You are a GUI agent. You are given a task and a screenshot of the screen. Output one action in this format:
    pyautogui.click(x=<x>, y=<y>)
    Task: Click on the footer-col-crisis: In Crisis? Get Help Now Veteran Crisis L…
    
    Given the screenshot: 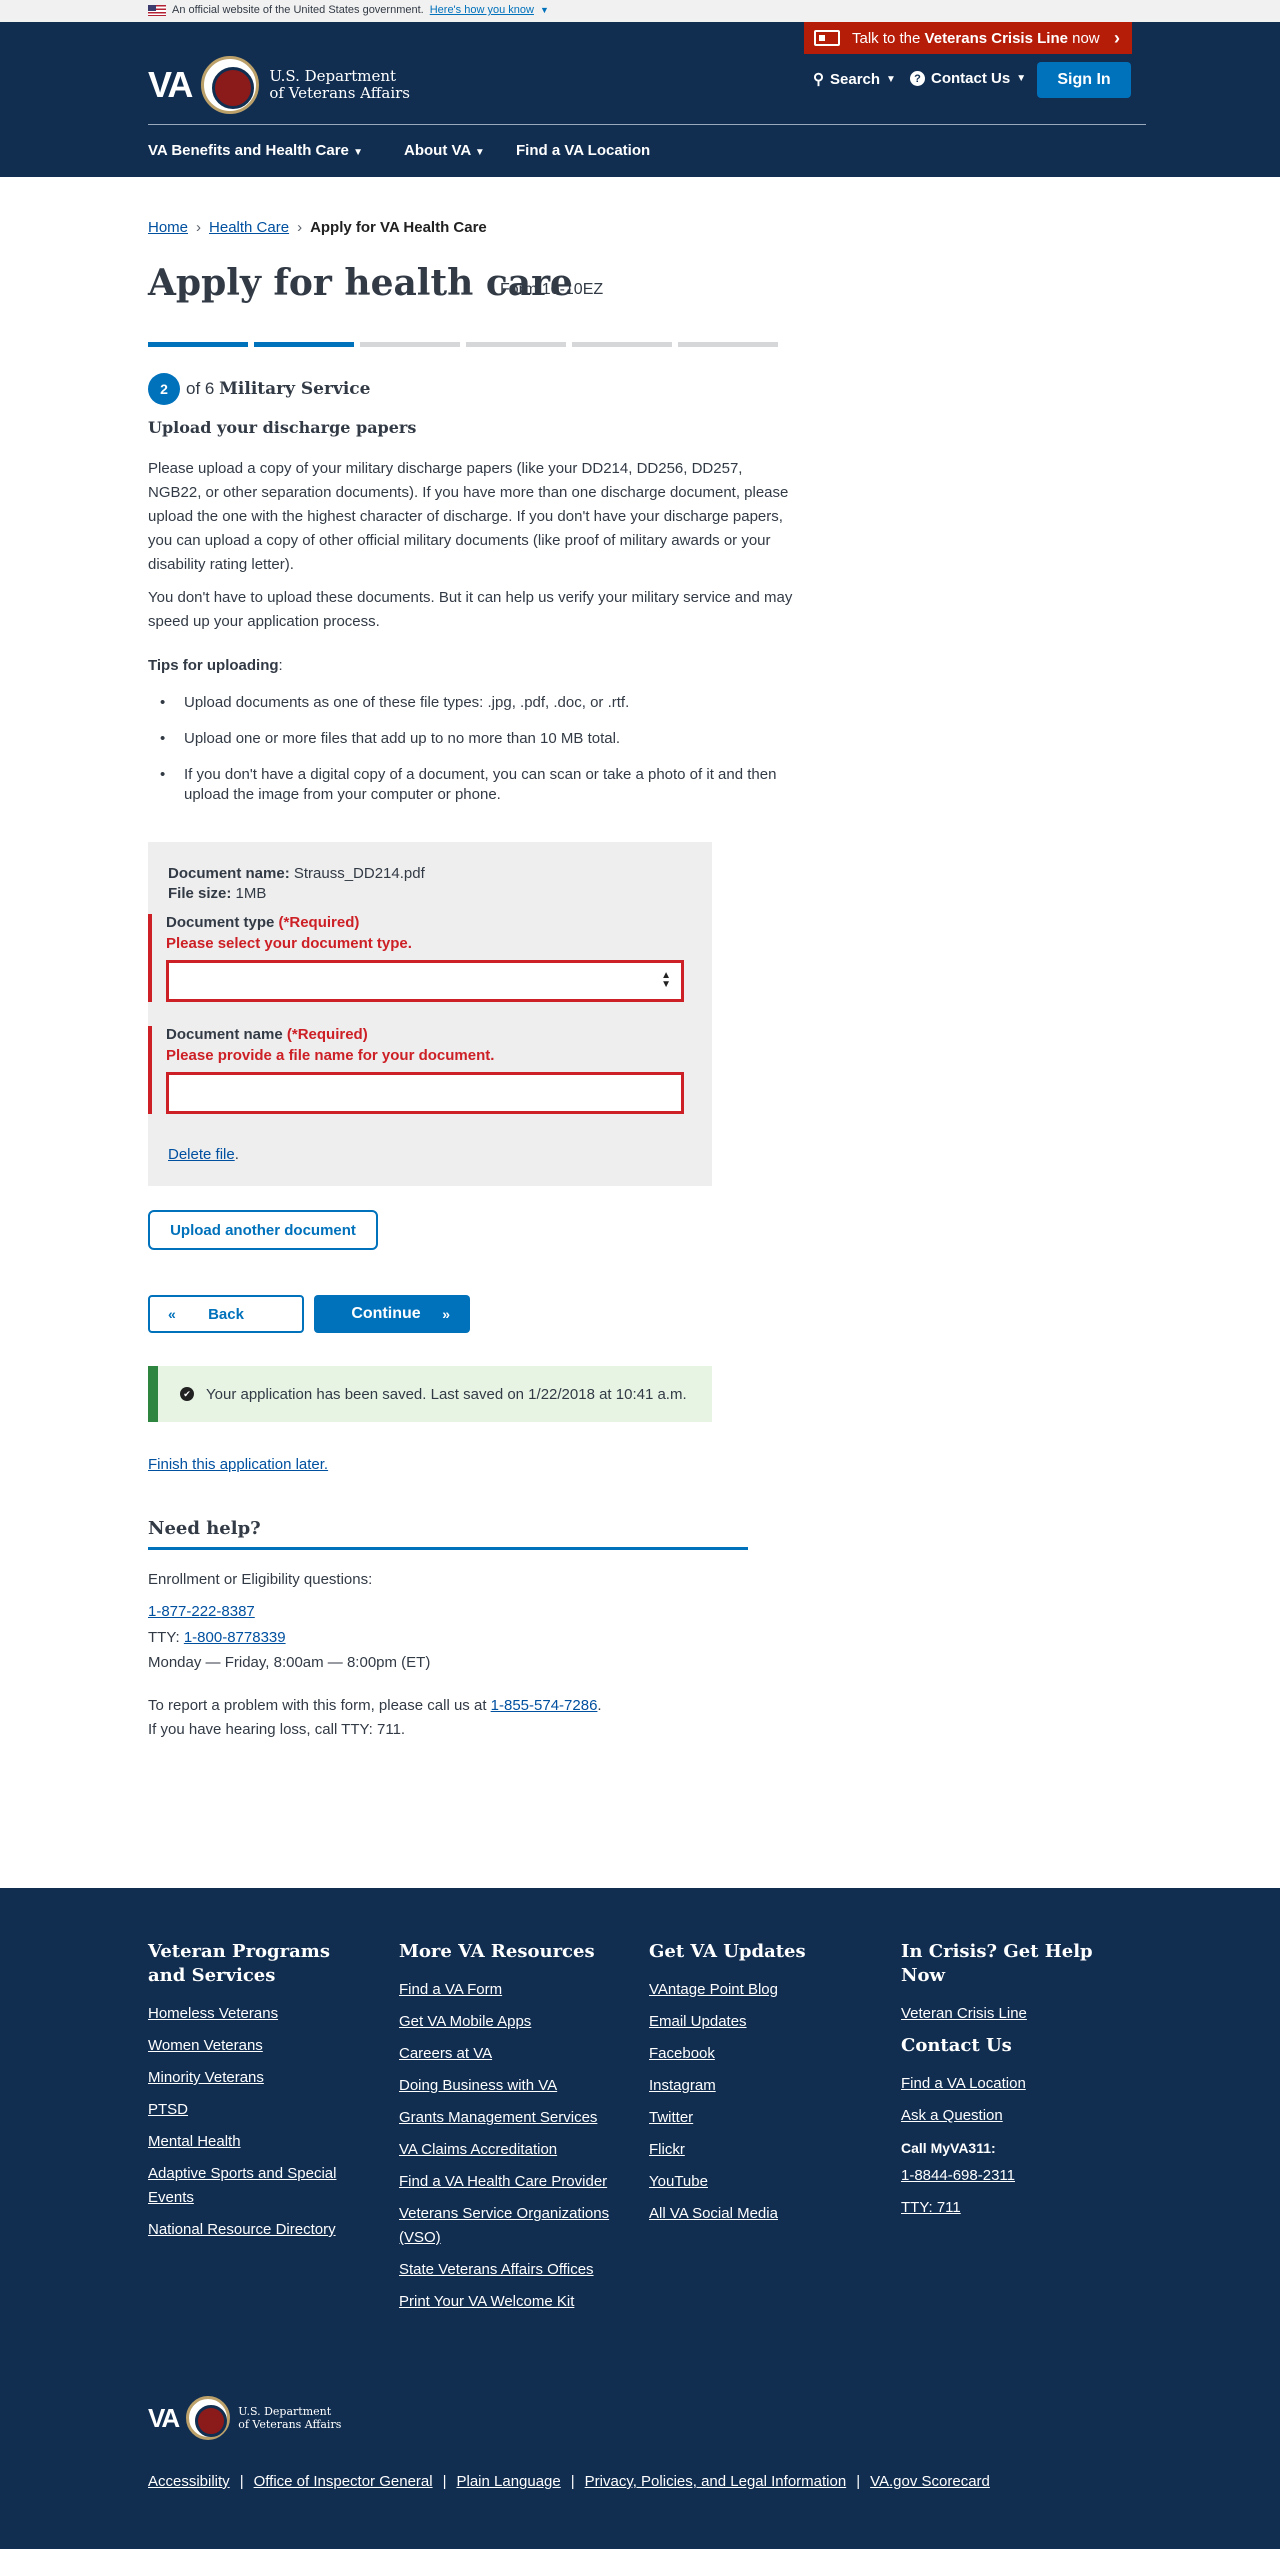 What is the action you would take?
    pyautogui.click(x=1016, y=2084)
    